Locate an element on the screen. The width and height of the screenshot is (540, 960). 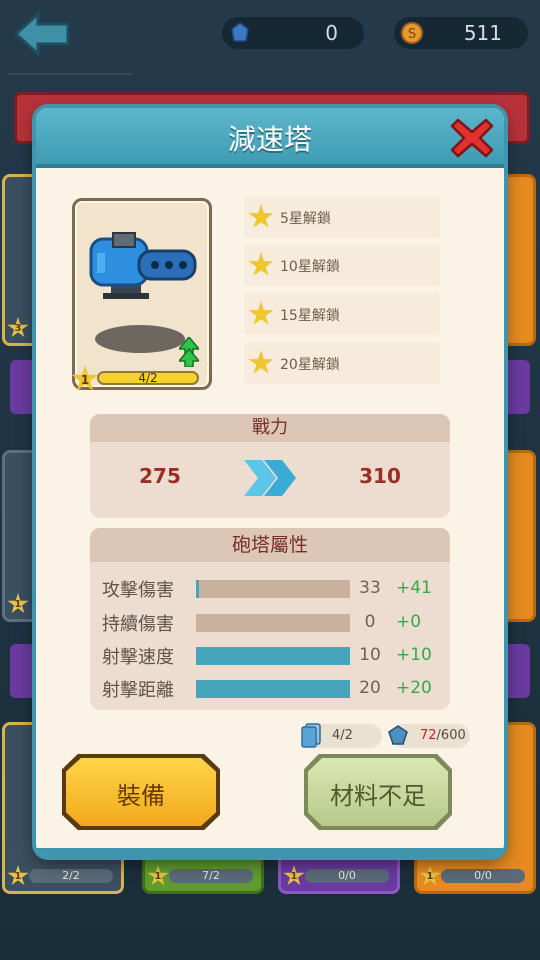
power-panel: 戰力 275 310 is located at coordinates (270, 466).